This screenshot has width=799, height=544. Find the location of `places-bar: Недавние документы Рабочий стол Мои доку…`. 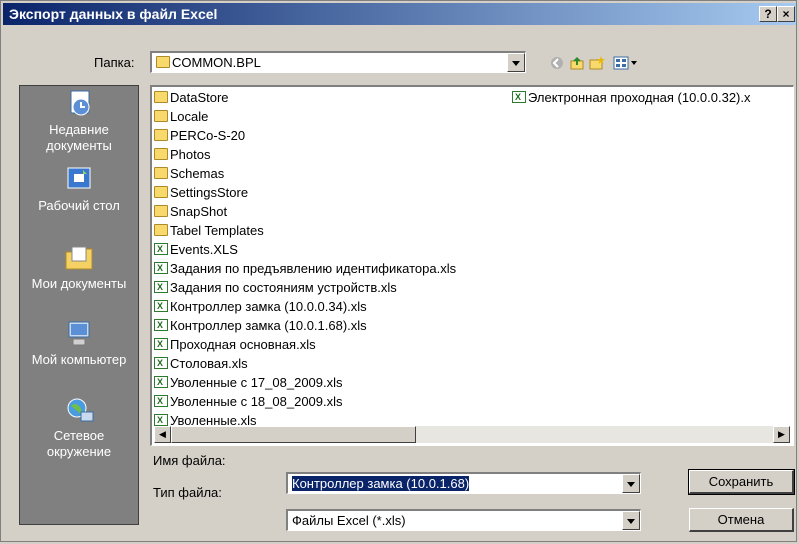

places-bar: Недавние документы Рабочий стол Мои доку… is located at coordinates (79, 305).